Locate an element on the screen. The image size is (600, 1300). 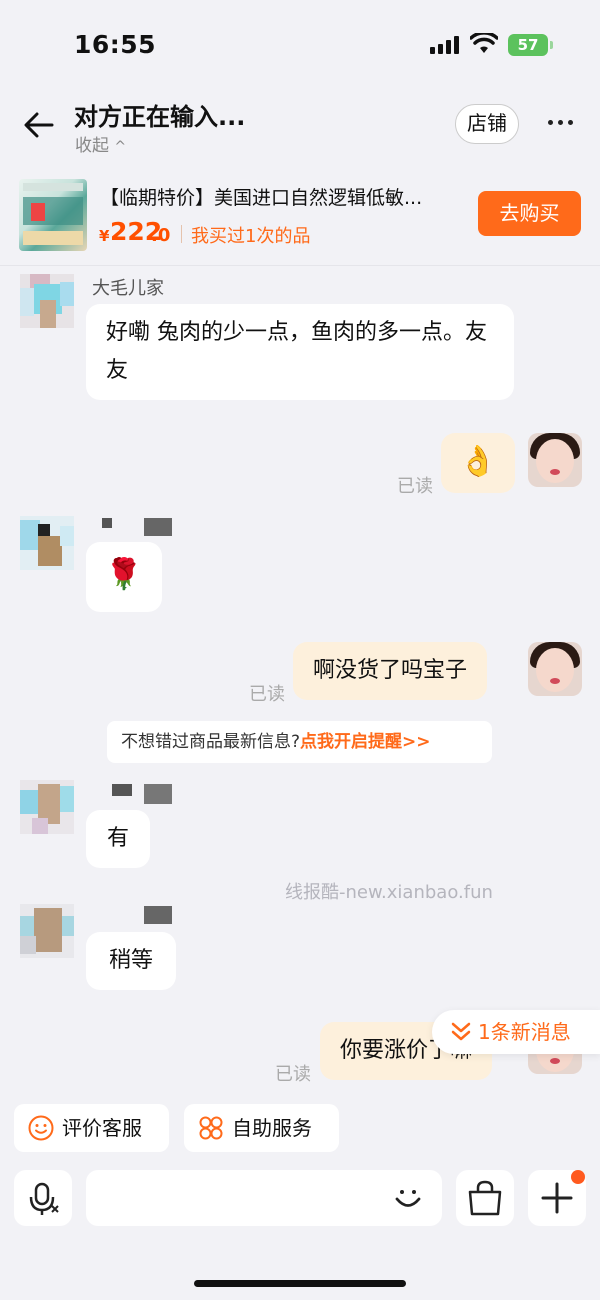
ok-hand-emoji: 👌 is located at coordinates (478, 461).